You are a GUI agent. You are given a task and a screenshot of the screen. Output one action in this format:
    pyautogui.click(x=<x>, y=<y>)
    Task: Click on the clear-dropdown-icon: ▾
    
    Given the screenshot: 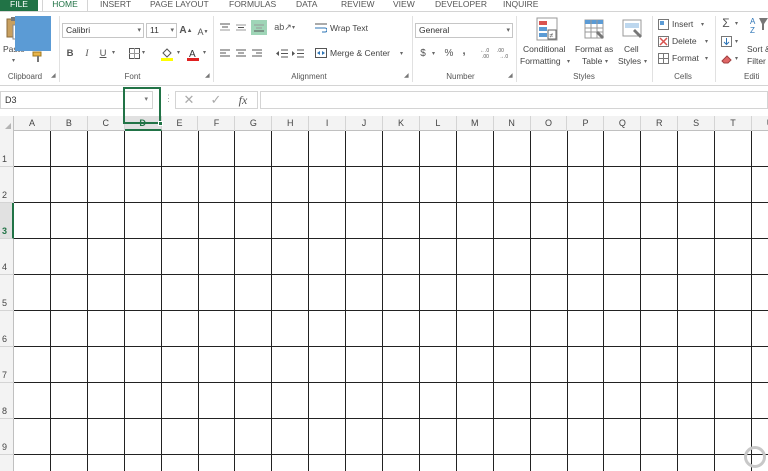 What is the action you would take?
    pyautogui.click(x=736, y=58)
    